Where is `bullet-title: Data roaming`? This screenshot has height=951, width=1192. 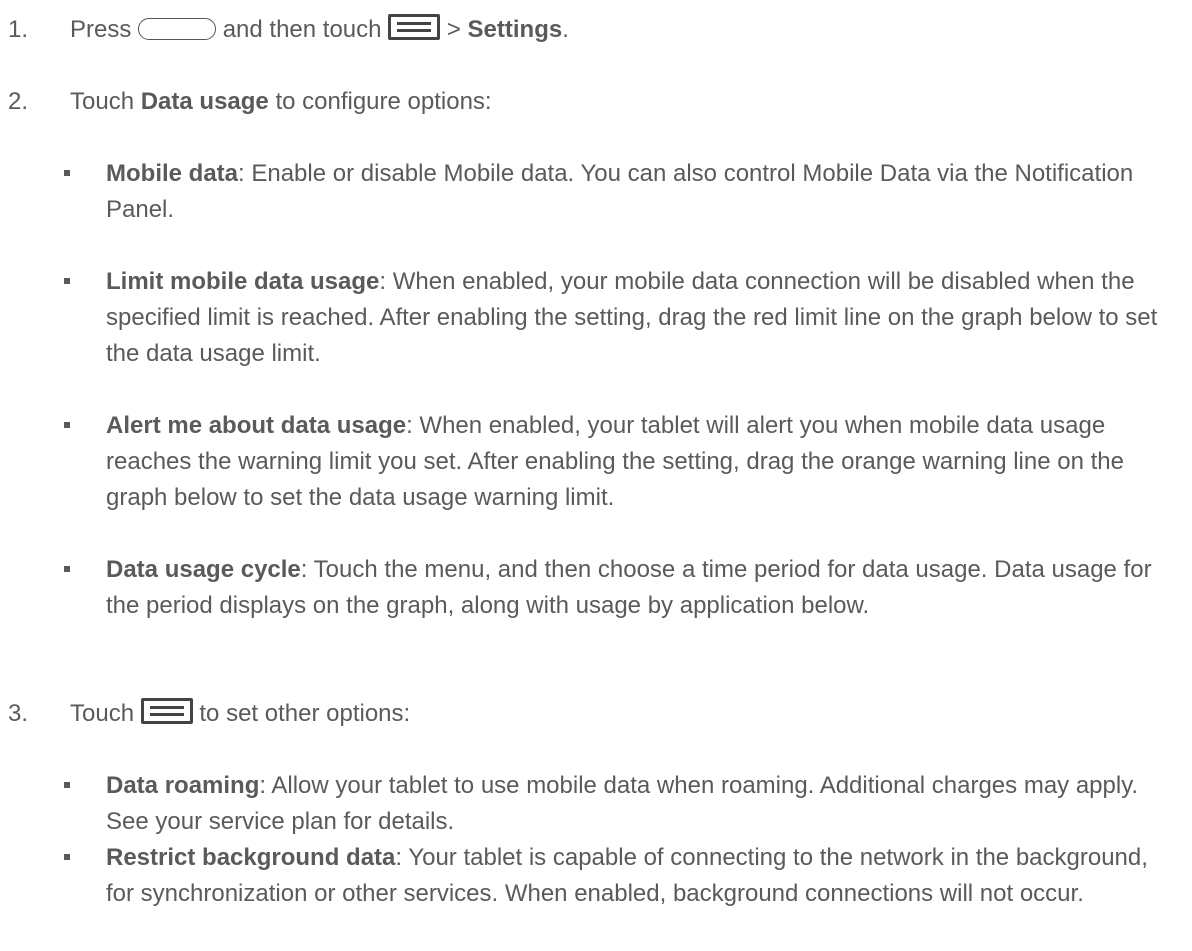
bullet-title: Data roaming is located at coordinates (183, 785).